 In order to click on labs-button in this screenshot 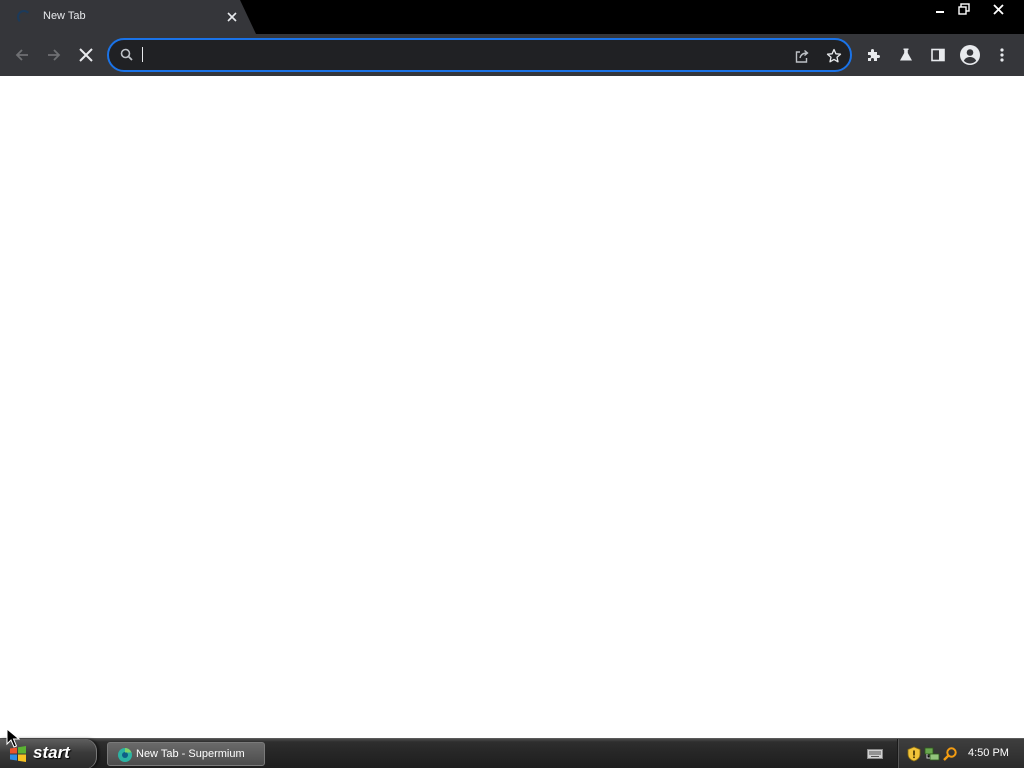, I will do `click(906, 55)`.